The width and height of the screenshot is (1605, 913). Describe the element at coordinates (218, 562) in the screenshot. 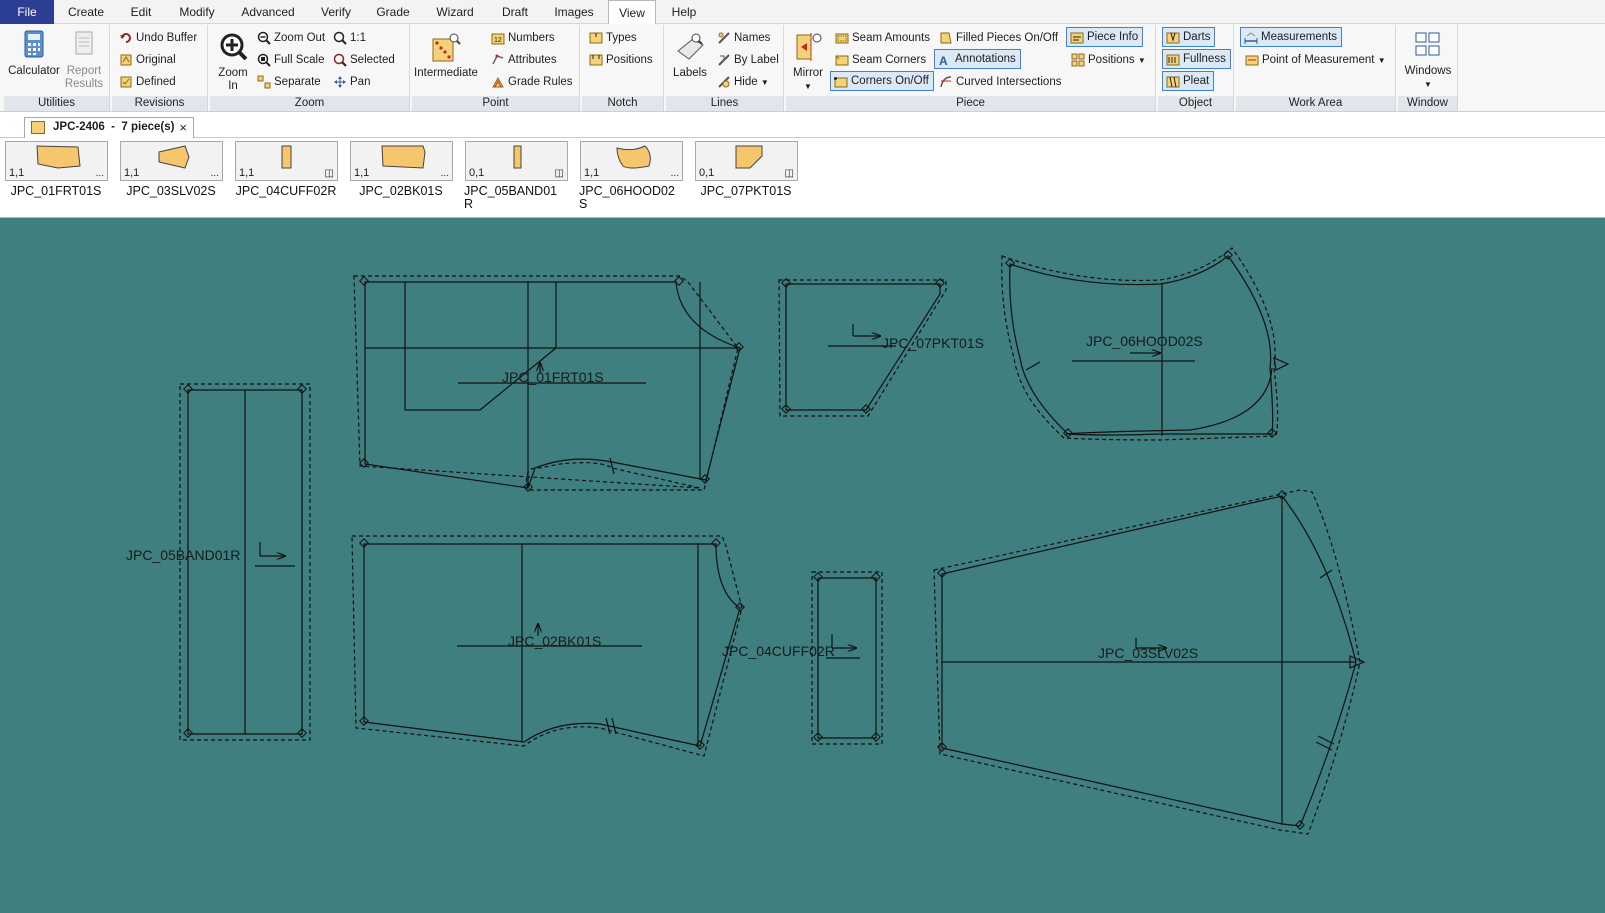

I see `band-piece: JPC_05BAND01R` at that location.